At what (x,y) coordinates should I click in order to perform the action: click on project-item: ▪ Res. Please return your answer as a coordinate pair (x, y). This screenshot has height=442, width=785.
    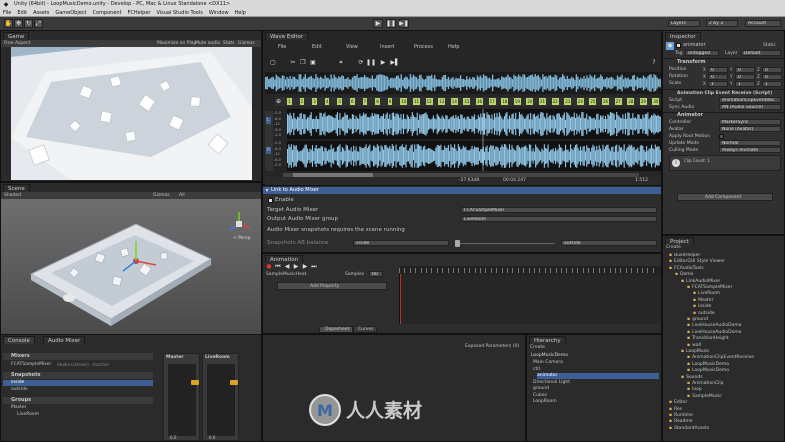
    Looking at the image, I should click on (675, 410).